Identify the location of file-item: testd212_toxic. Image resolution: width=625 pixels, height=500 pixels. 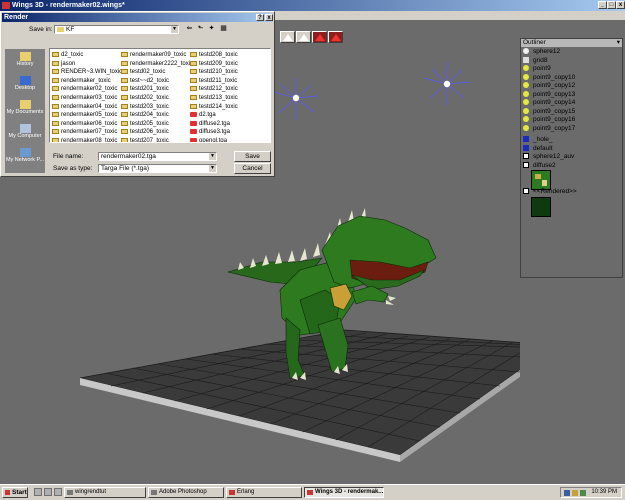
(214, 89).